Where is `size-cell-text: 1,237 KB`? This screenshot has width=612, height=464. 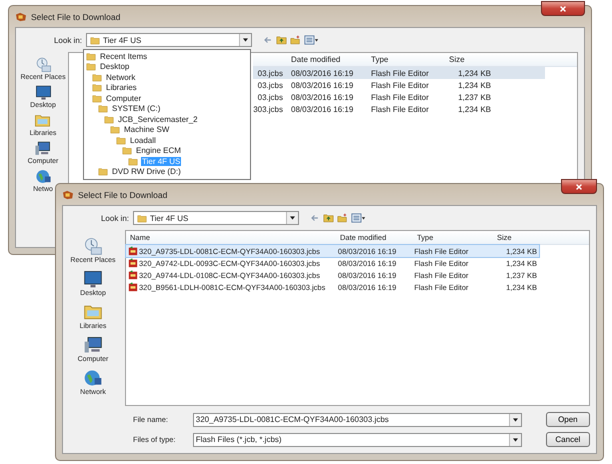 size-cell-text: 1,237 KB is located at coordinates (474, 97).